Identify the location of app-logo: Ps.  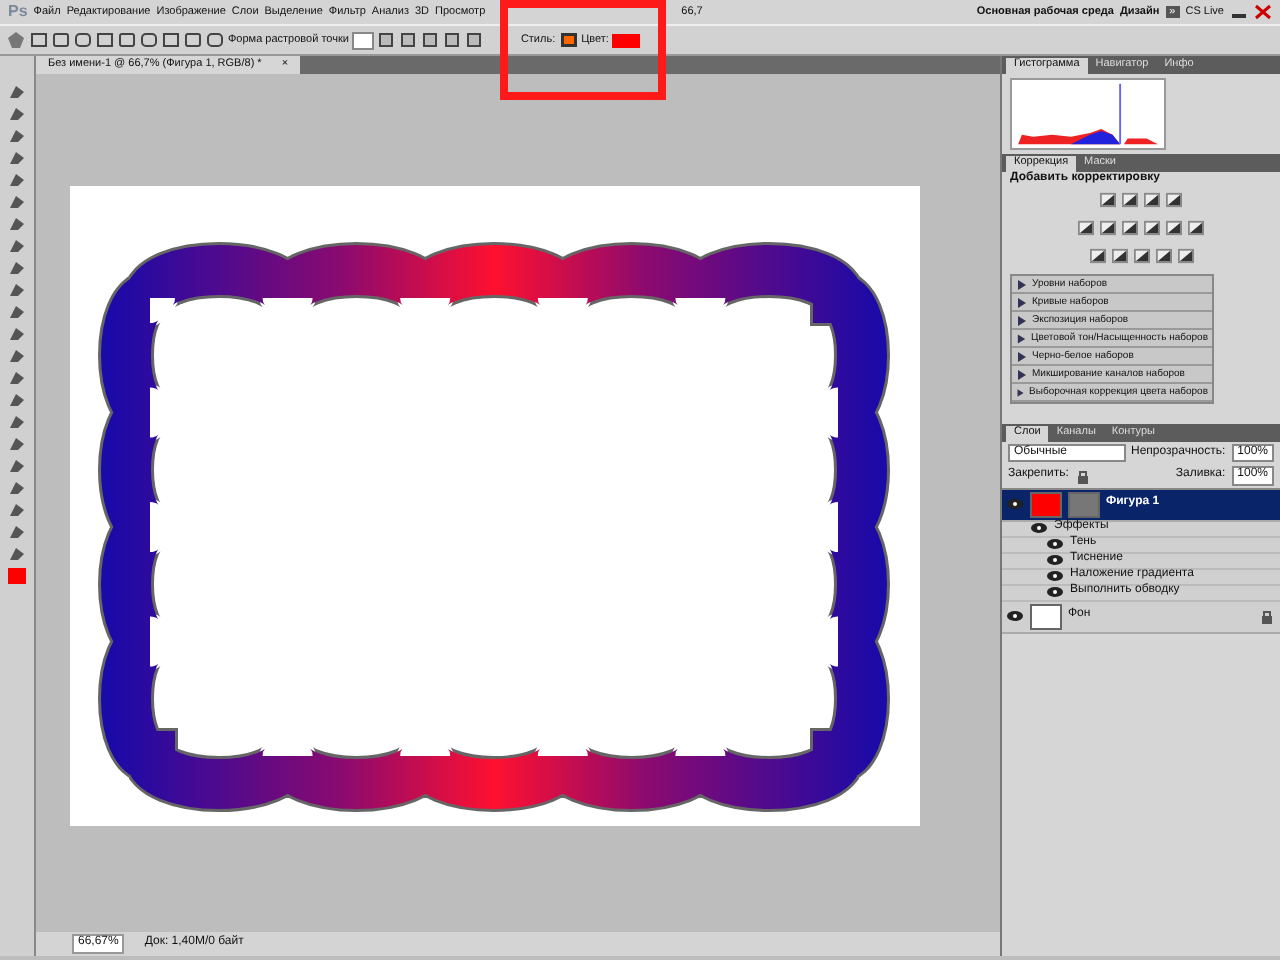
(18, 12).